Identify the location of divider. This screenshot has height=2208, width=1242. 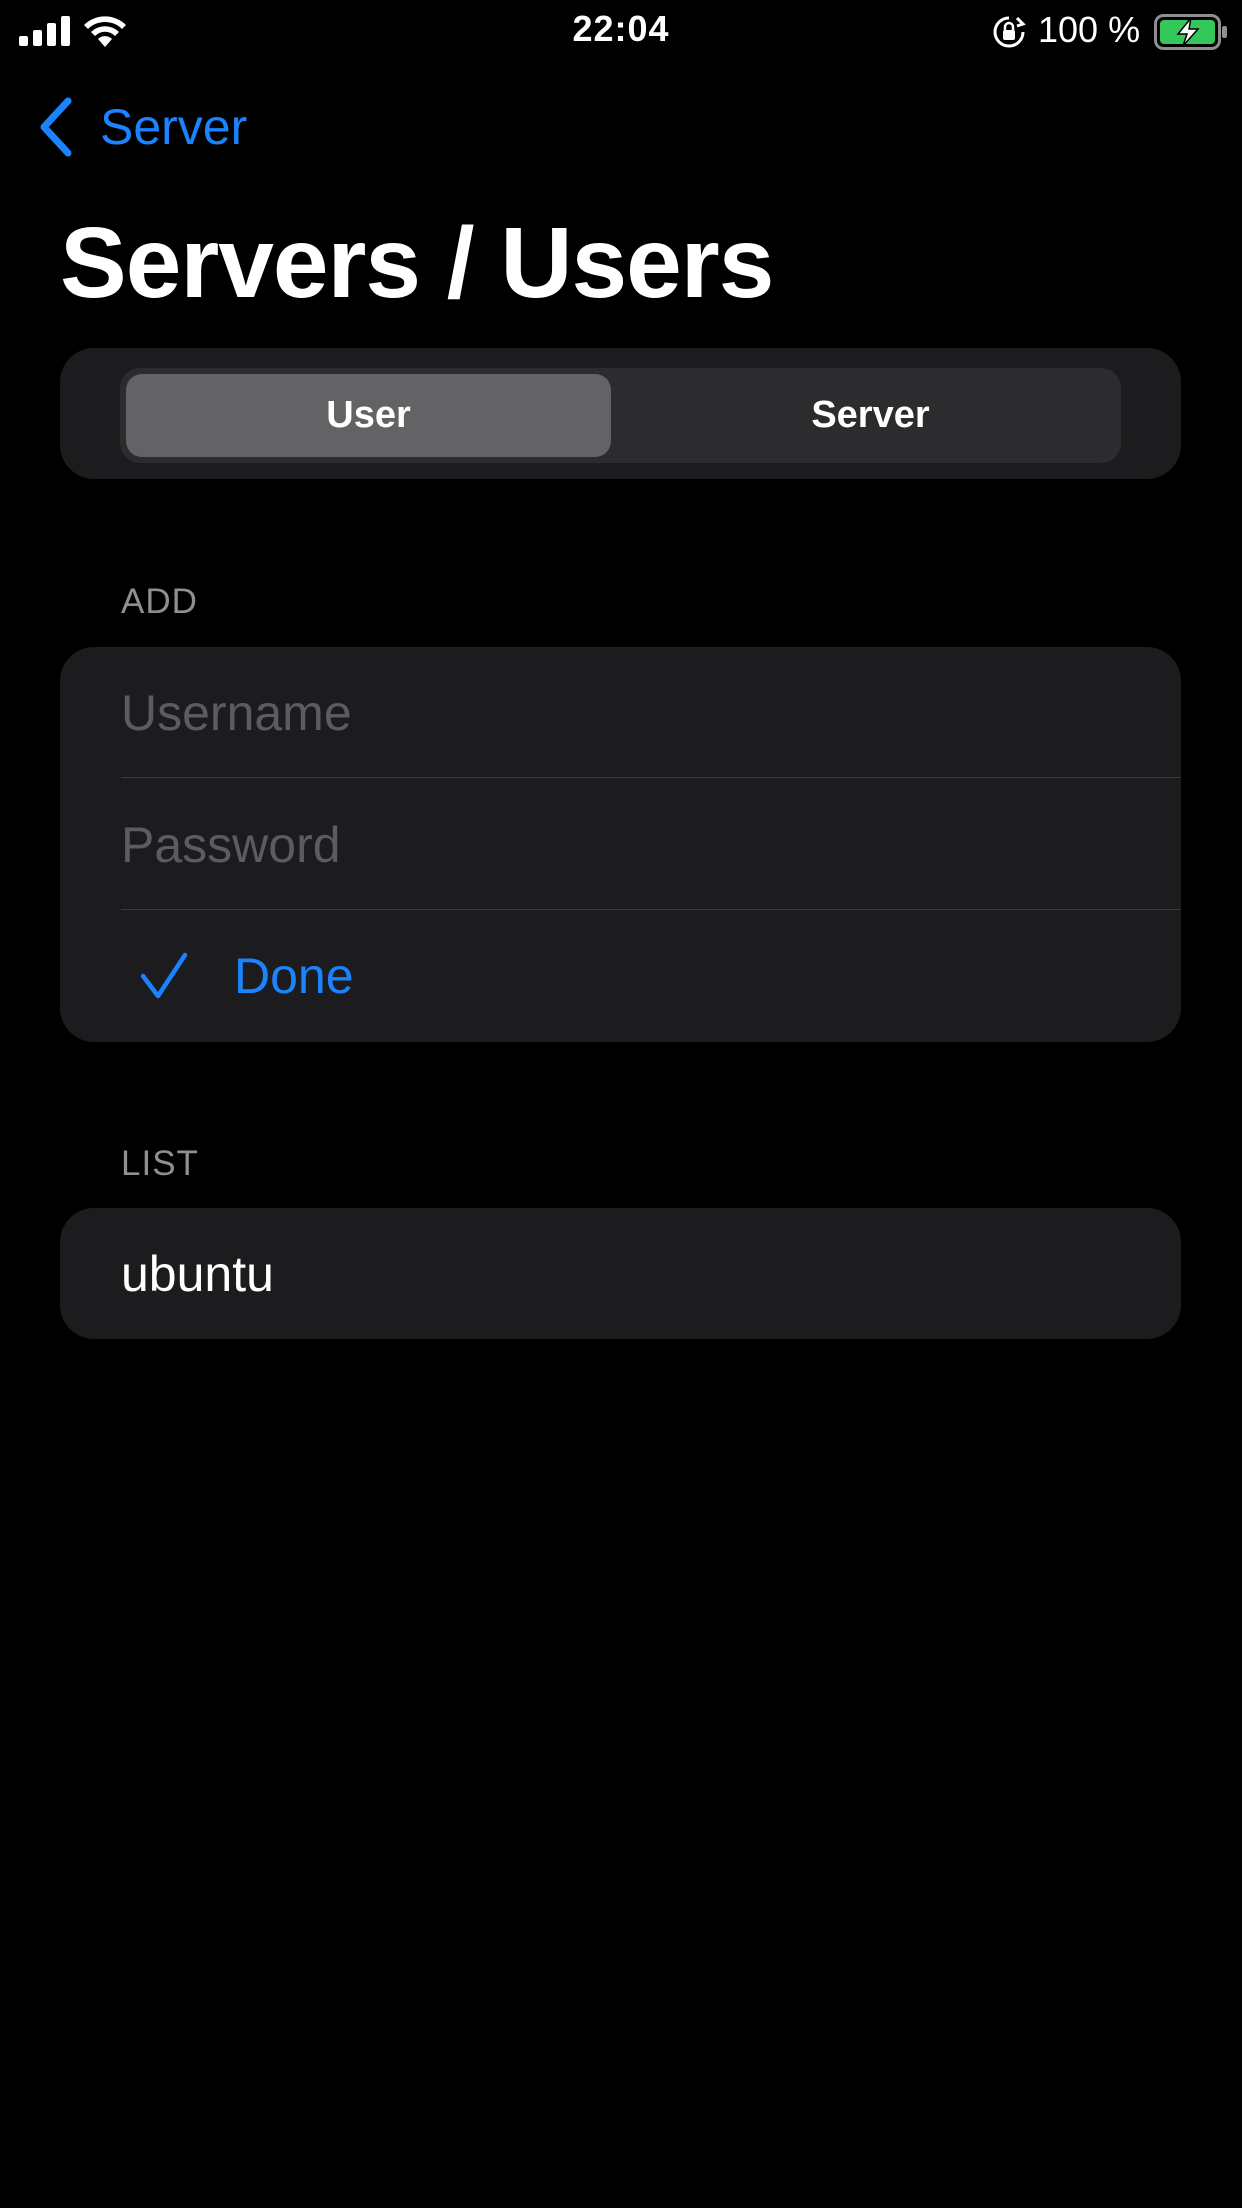
(651, 777).